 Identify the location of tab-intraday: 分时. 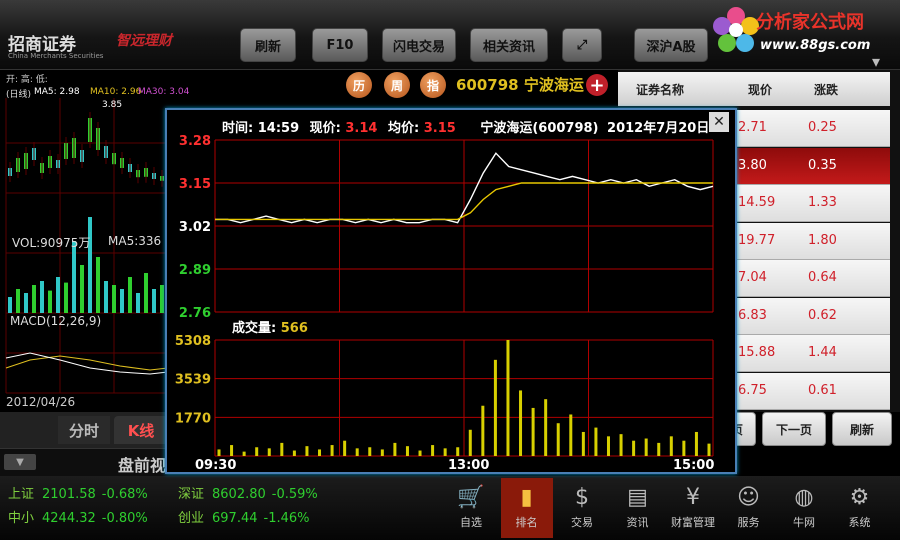
(84, 430).